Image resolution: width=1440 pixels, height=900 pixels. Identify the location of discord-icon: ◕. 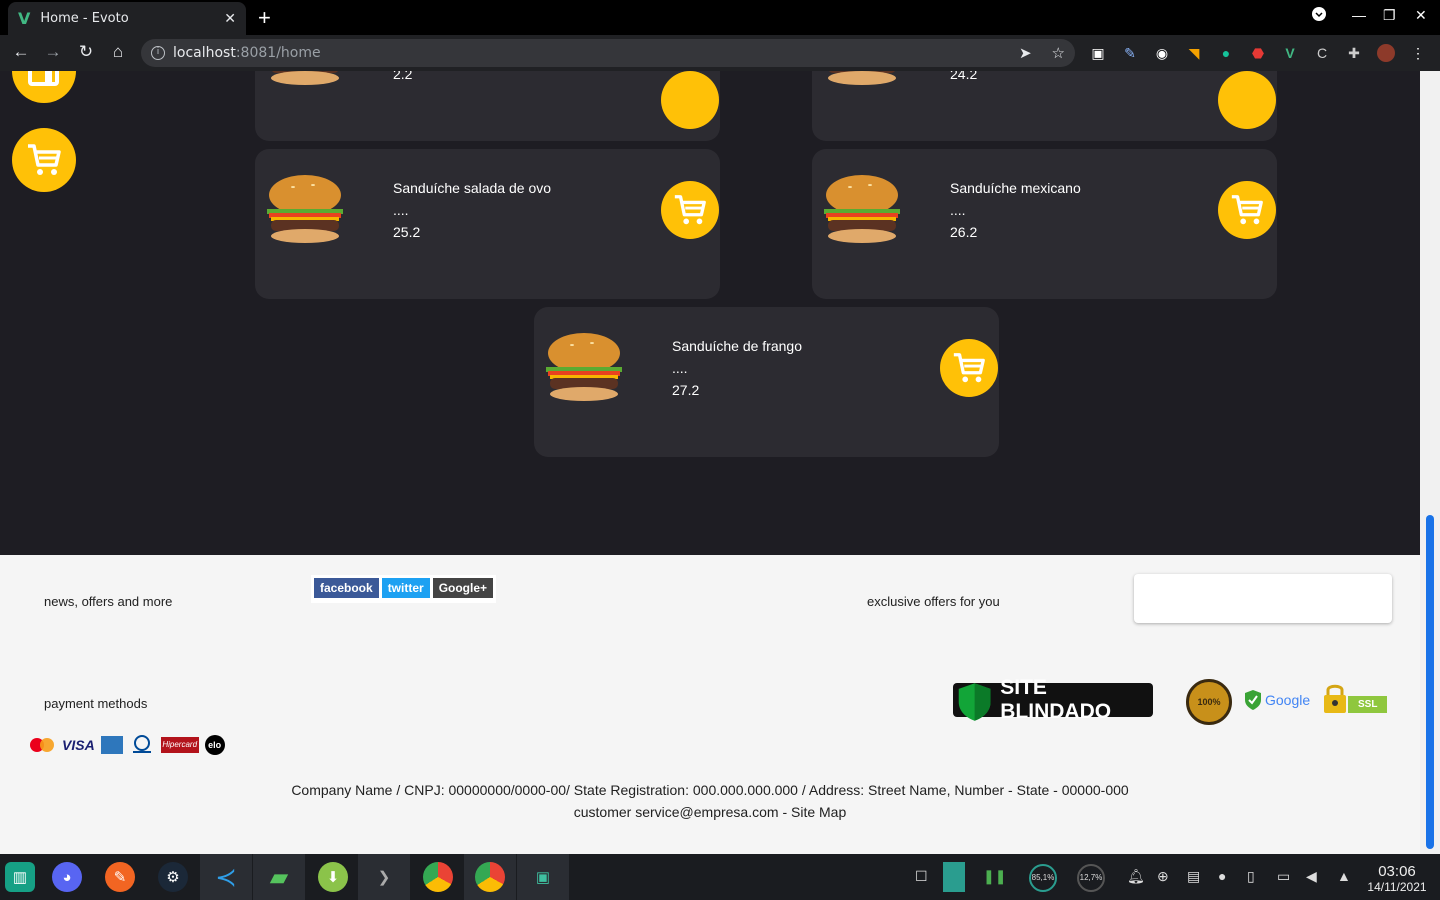
(67, 877).